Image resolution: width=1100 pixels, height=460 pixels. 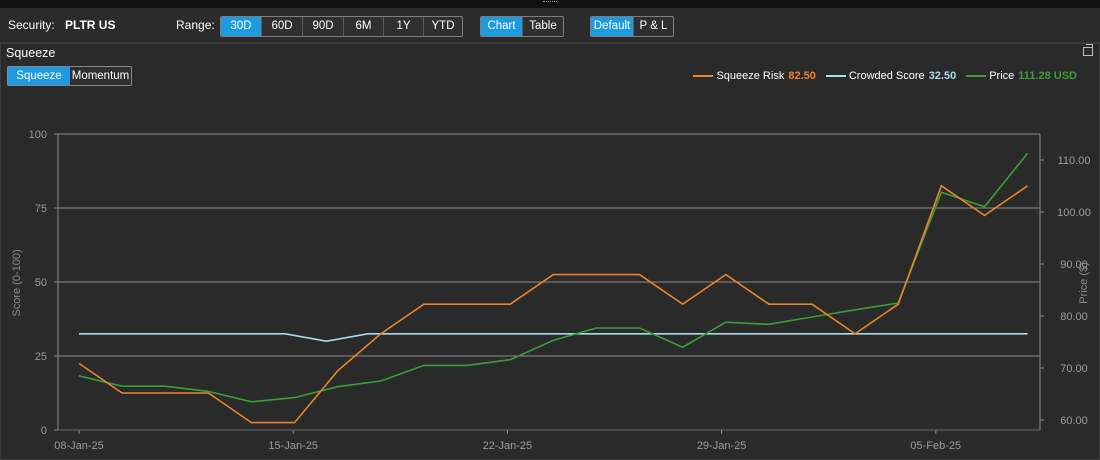 I want to click on y-tick-label-left: 25, so click(x=41, y=357).